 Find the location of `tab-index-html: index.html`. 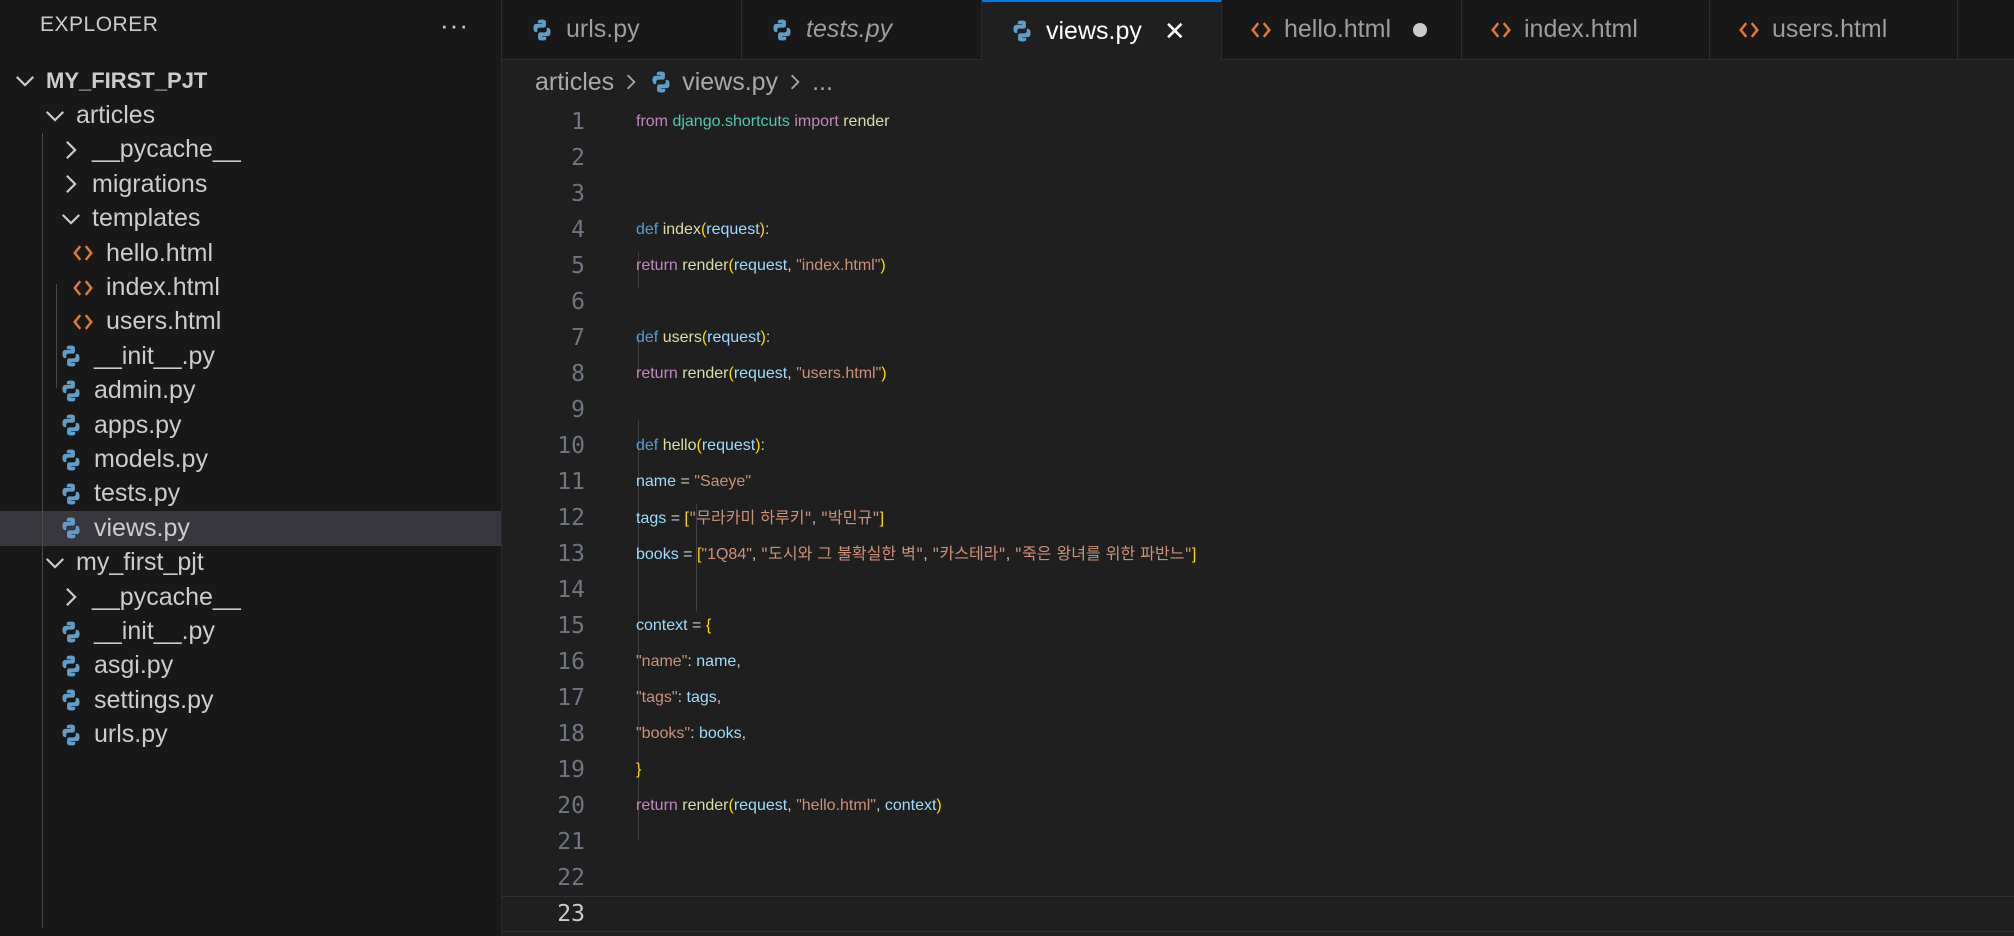

tab-index-html: index.html is located at coordinates (1586, 29).